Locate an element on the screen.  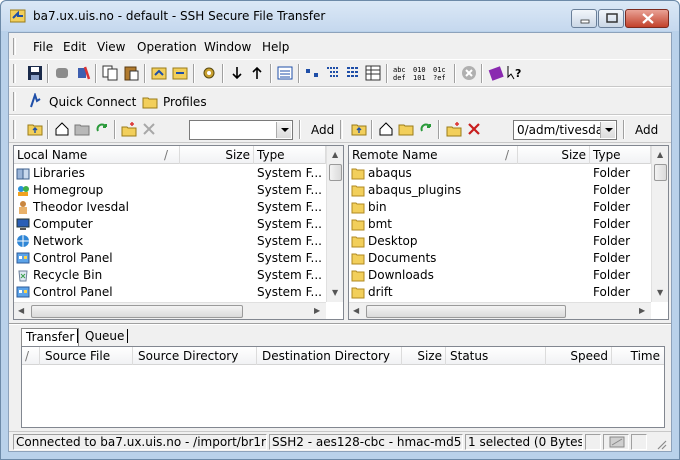
remote-add-button: Add is located at coordinates (646, 130).